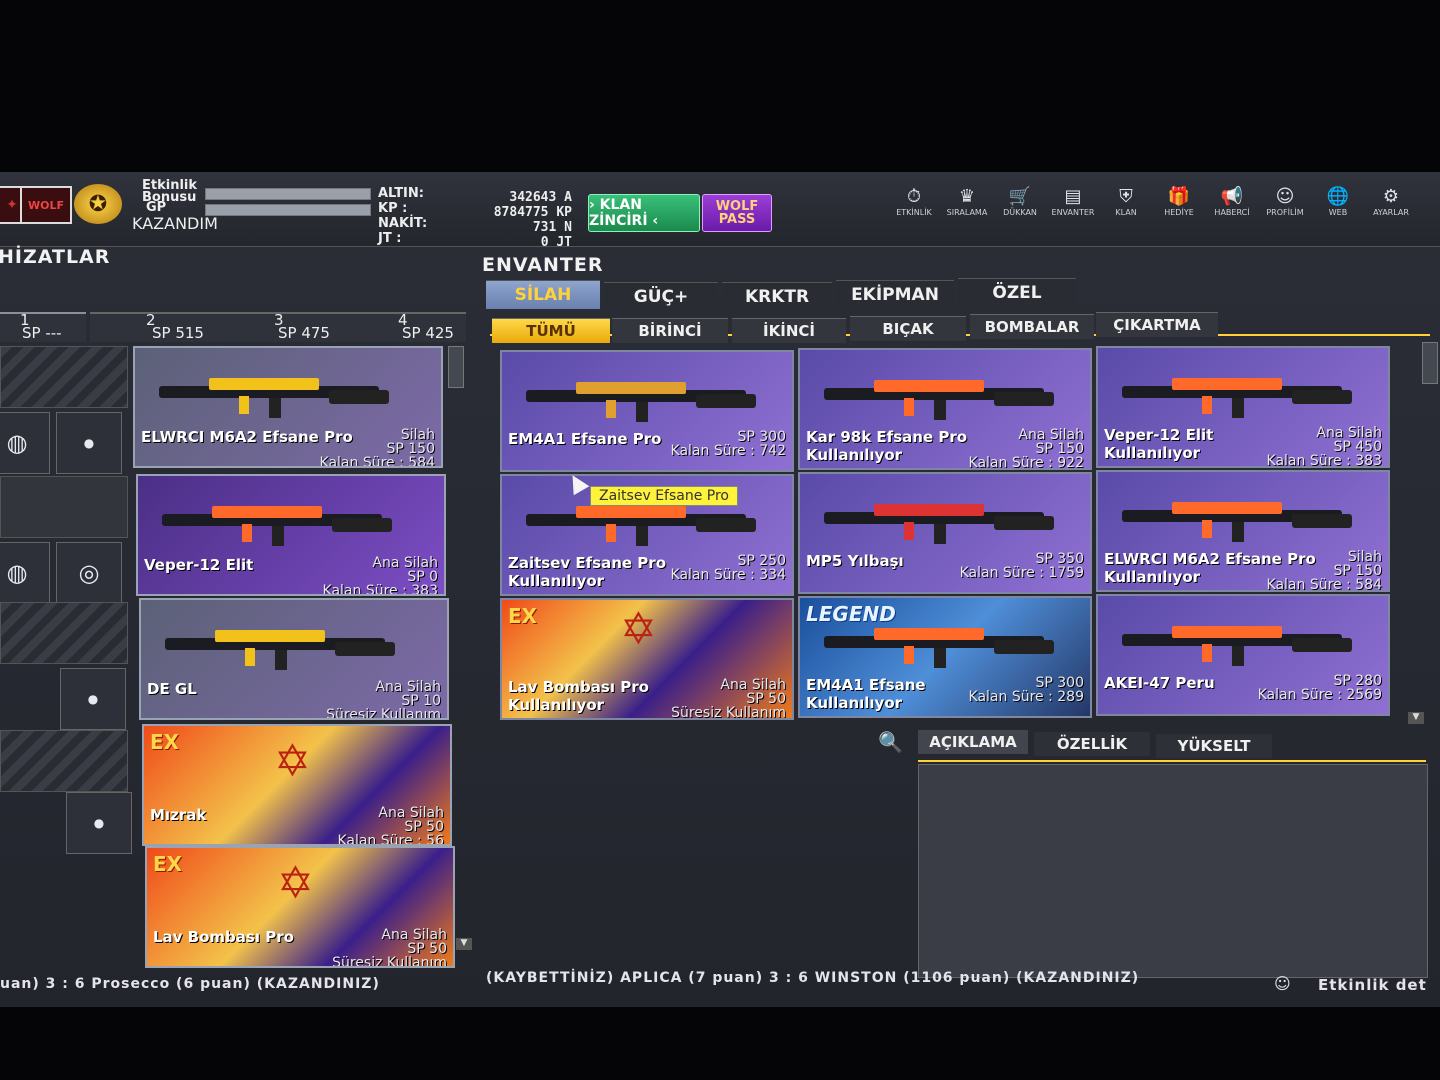 Image resolution: width=1440 pixels, height=1080 pixels. Describe the element at coordinates (64, 507) in the screenshot. I see `empty-slot` at that location.